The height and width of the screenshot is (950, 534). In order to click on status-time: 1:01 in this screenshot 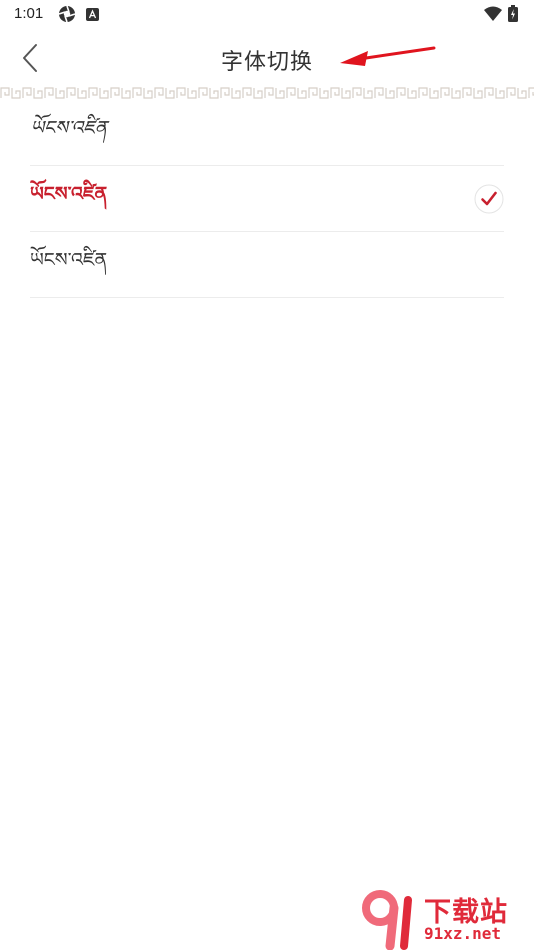, I will do `click(29, 13)`.